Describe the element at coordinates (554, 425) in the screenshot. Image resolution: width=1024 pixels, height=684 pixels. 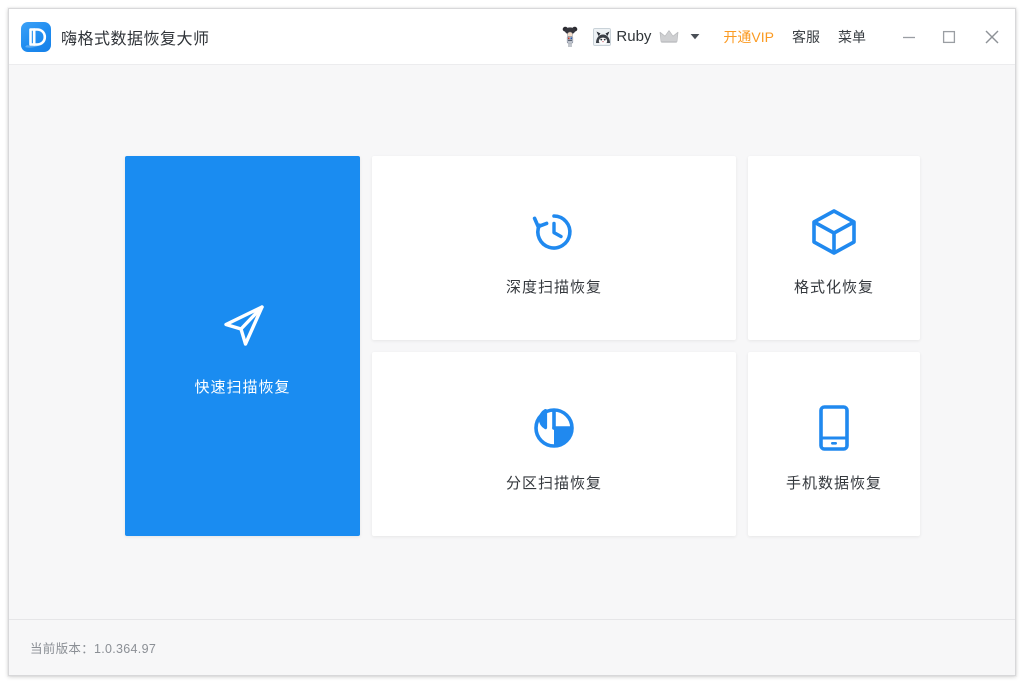
I see `pie-chart-icon` at that location.